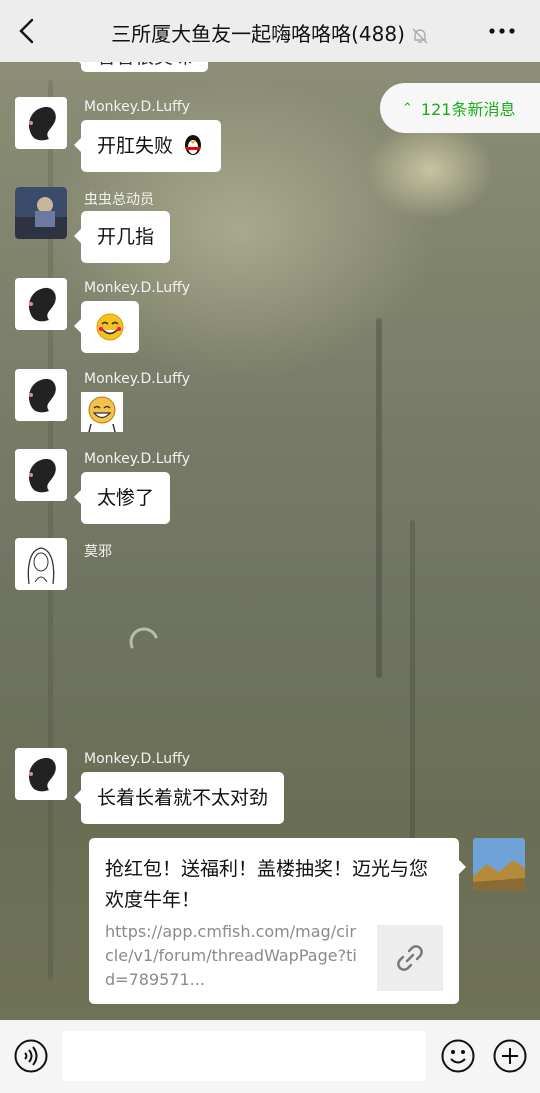 The width and height of the screenshot is (540, 1093). Describe the element at coordinates (41, 213) in the screenshot. I see `avatar-chongchong` at that location.